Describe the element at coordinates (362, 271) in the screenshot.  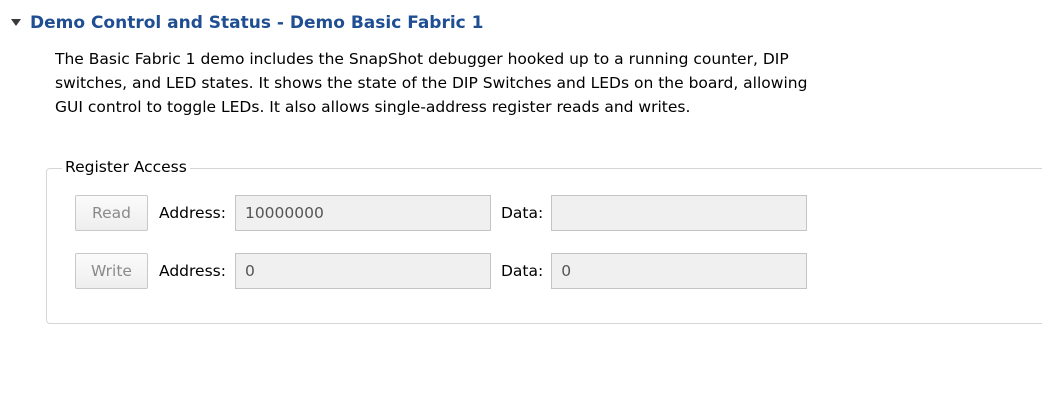
I see `write-address-field: 0` at that location.